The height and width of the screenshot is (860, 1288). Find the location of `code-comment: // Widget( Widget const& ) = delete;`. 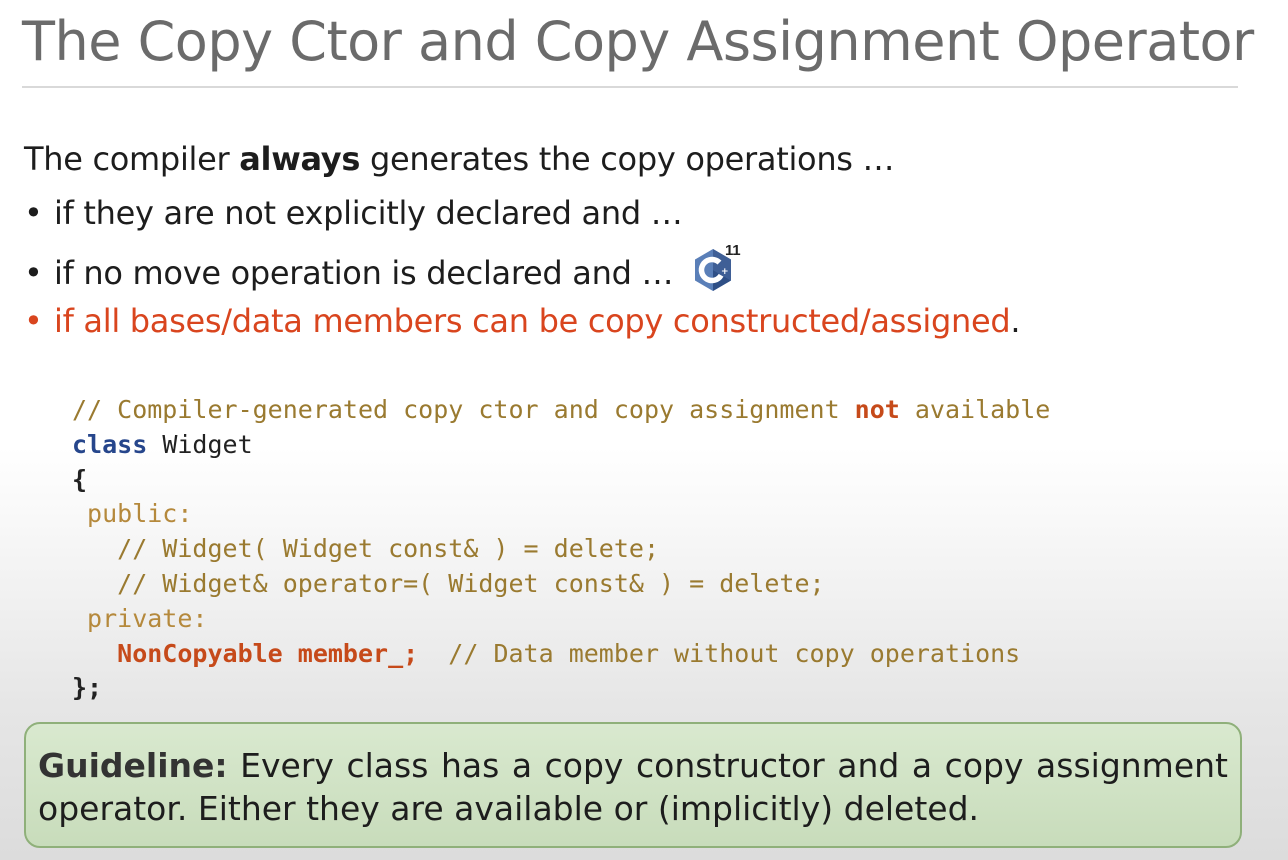

code-comment: // Widget( Widget const& ) = delete; is located at coordinates (365, 549).